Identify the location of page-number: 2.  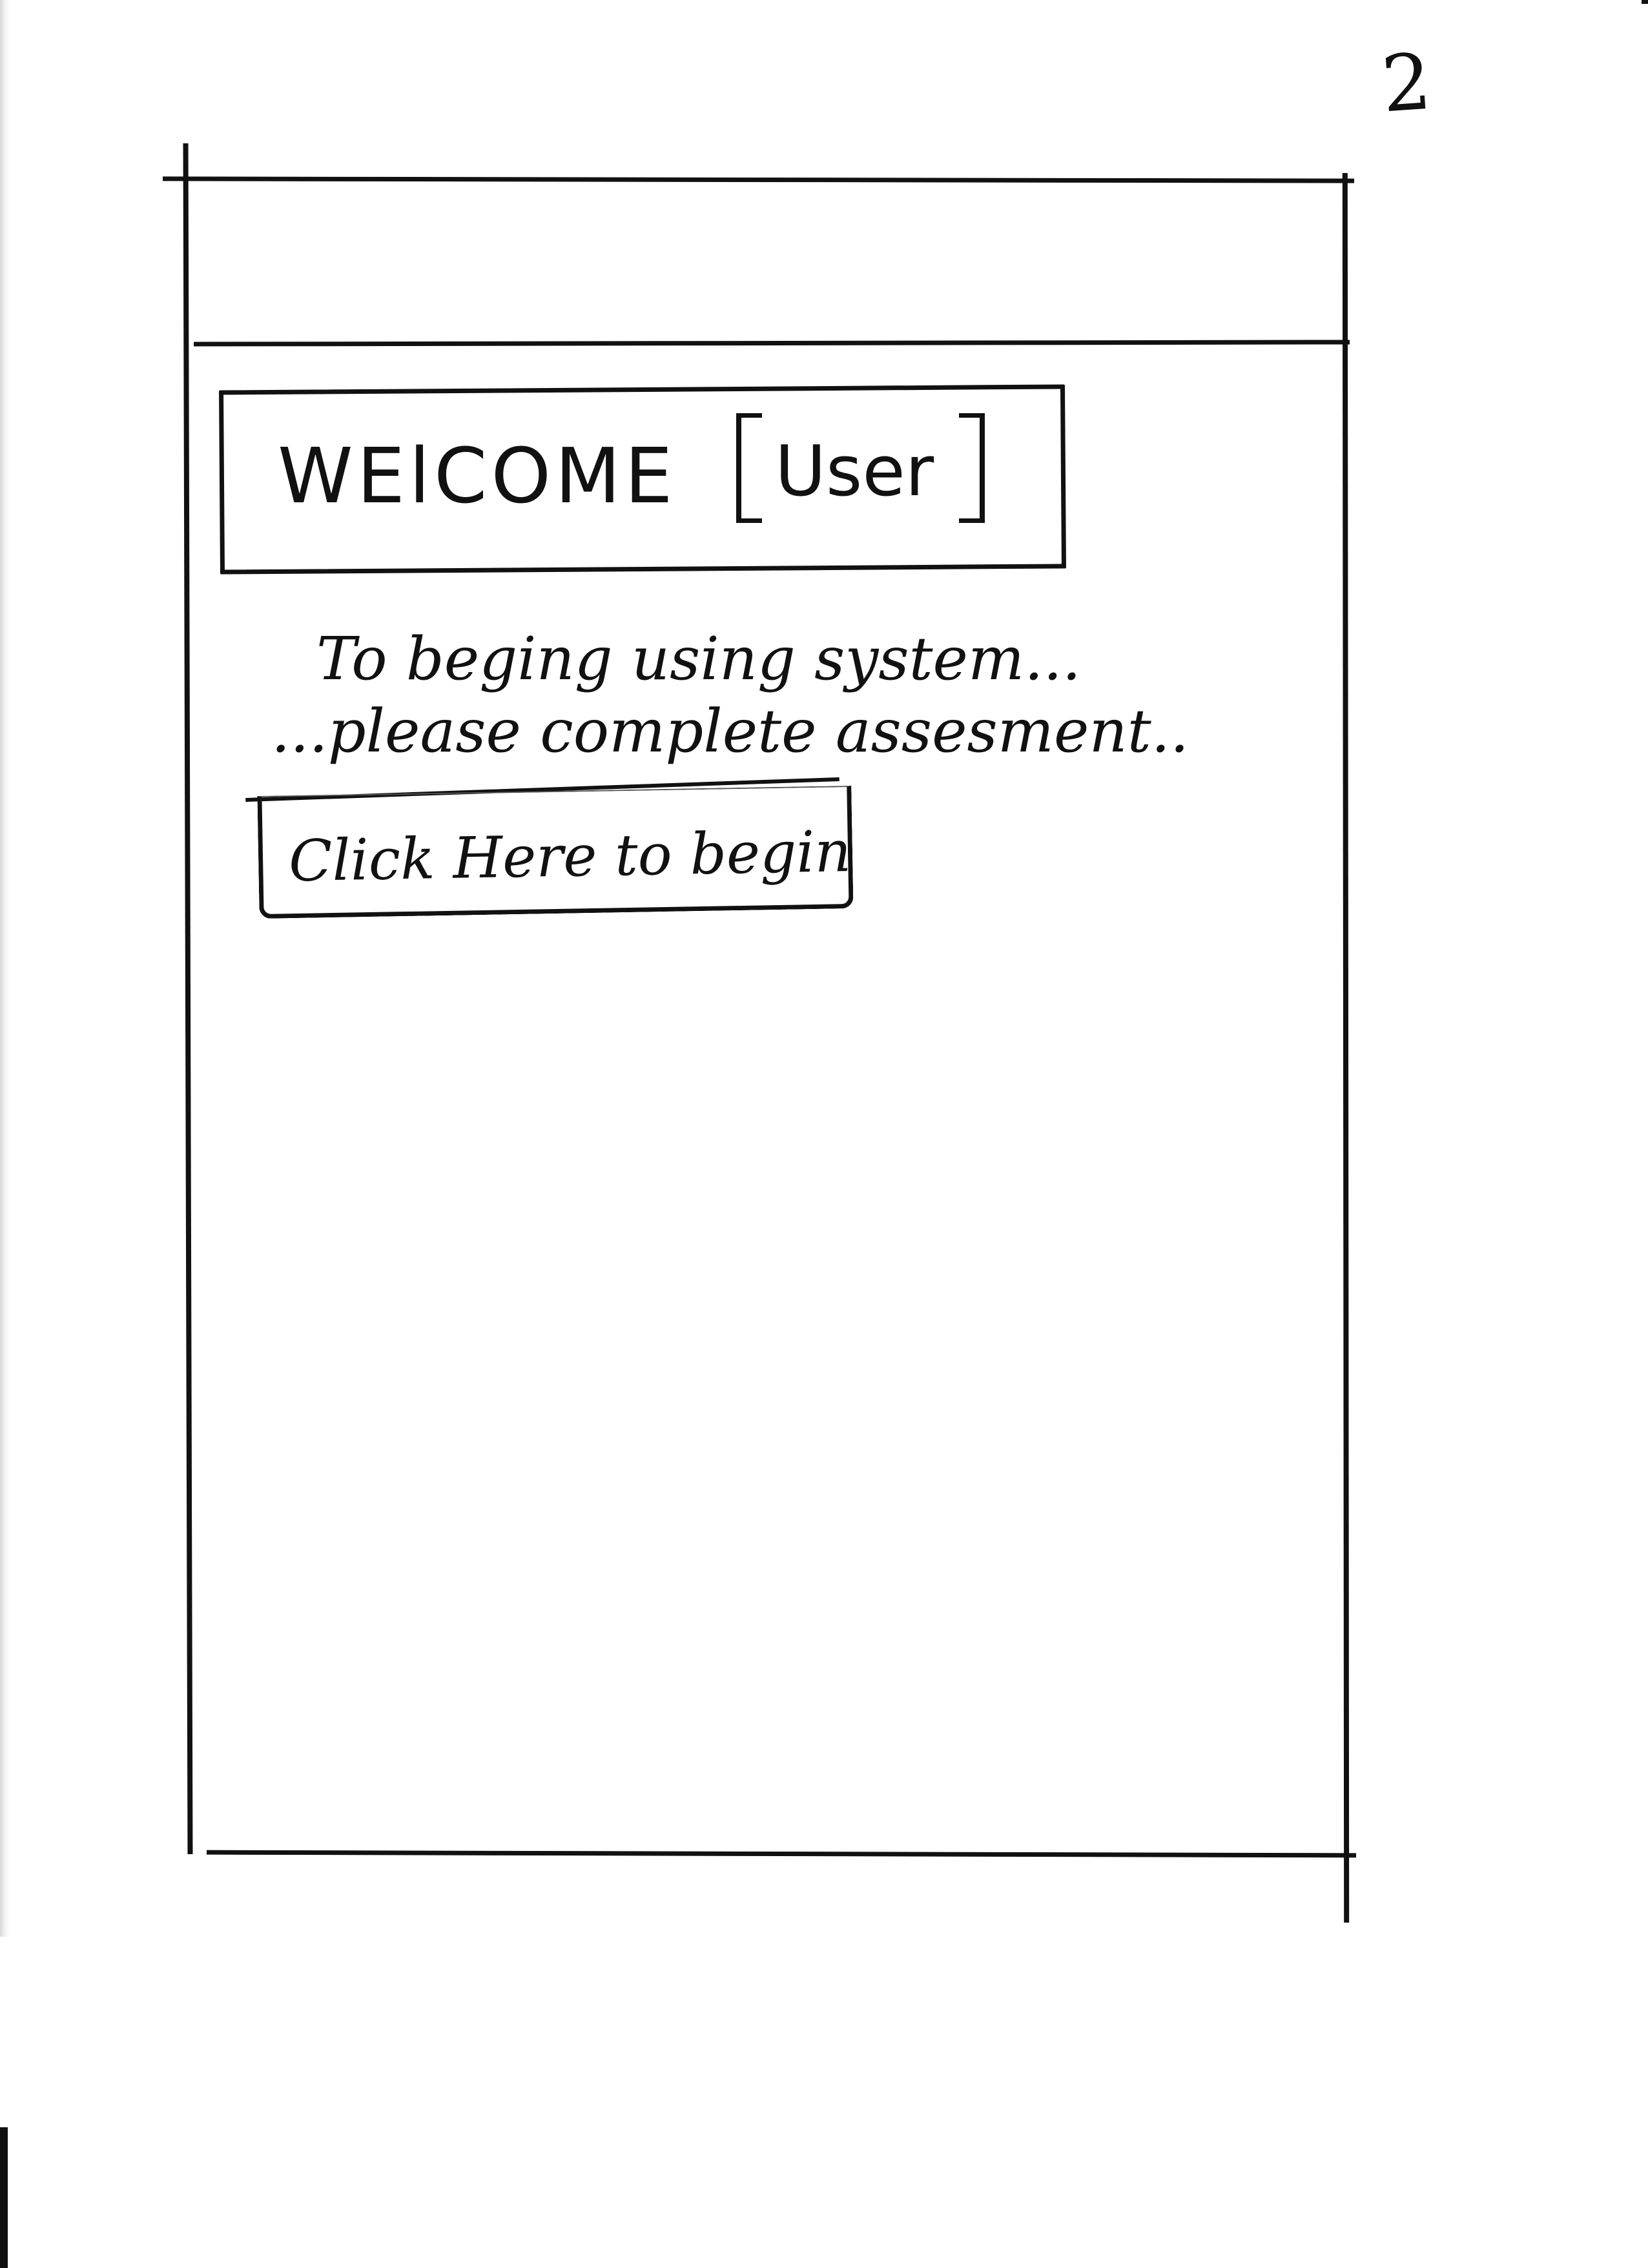
(1407, 83).